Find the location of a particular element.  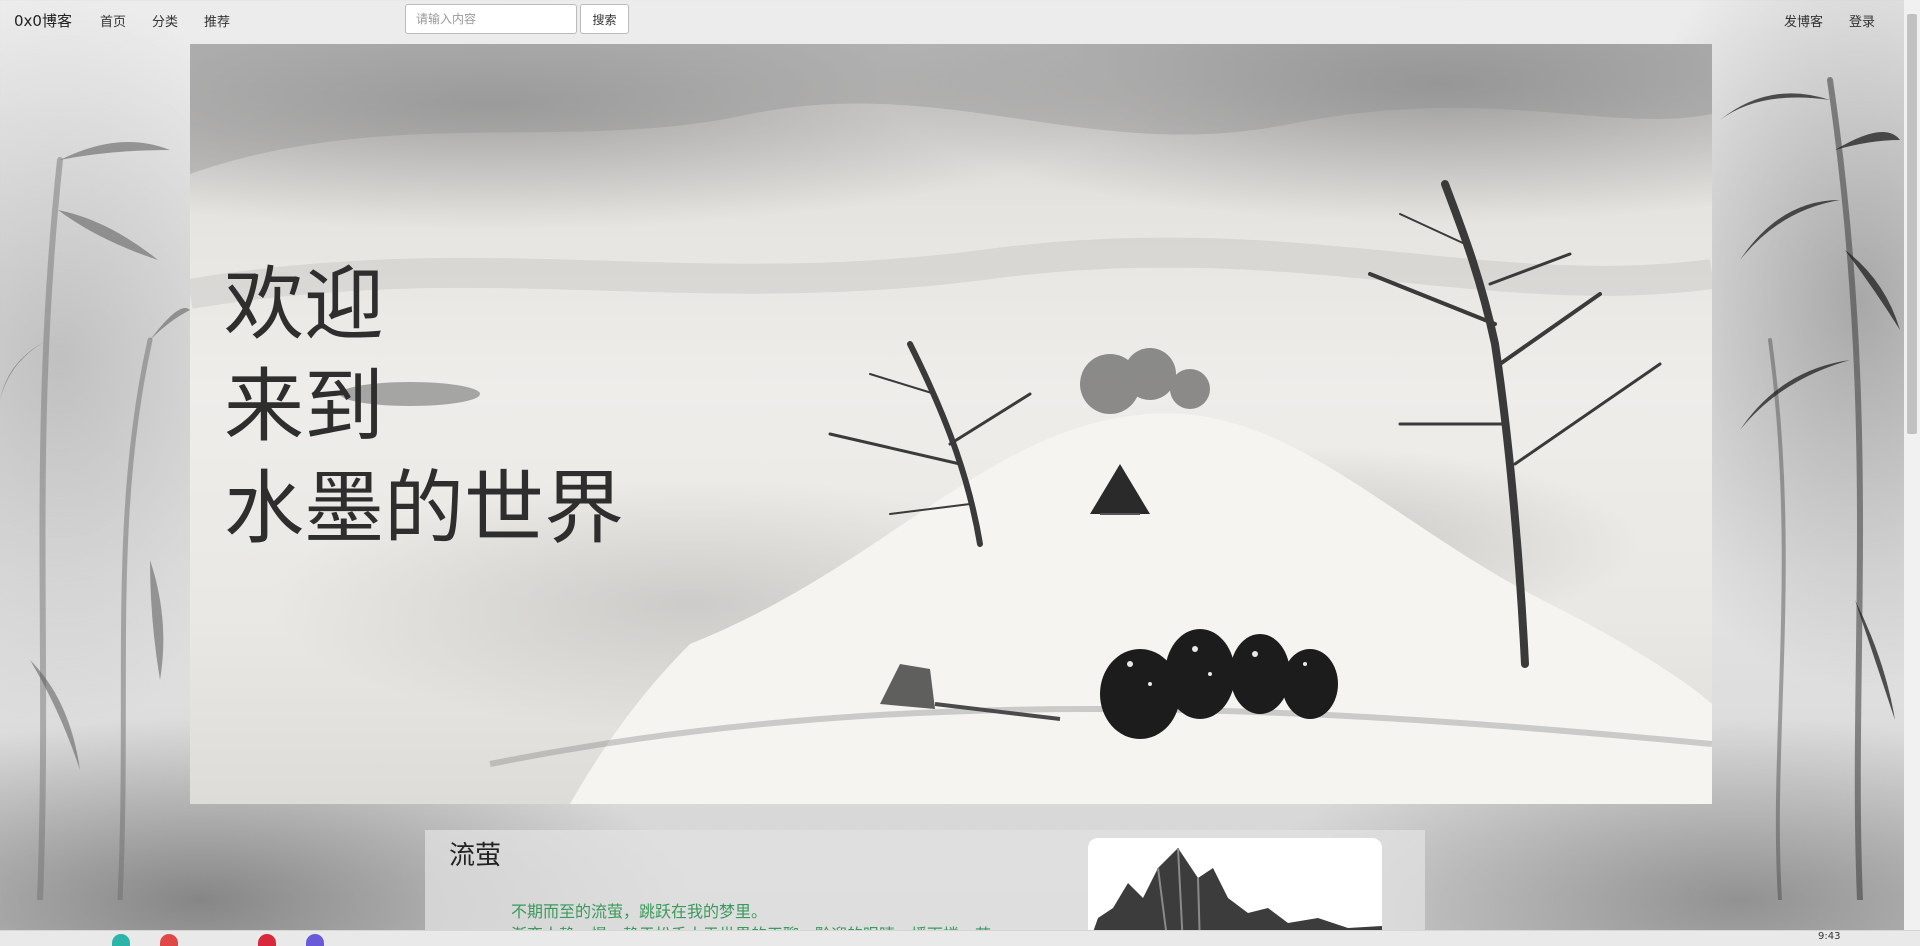

search-input is located at coordinates (491, 19).